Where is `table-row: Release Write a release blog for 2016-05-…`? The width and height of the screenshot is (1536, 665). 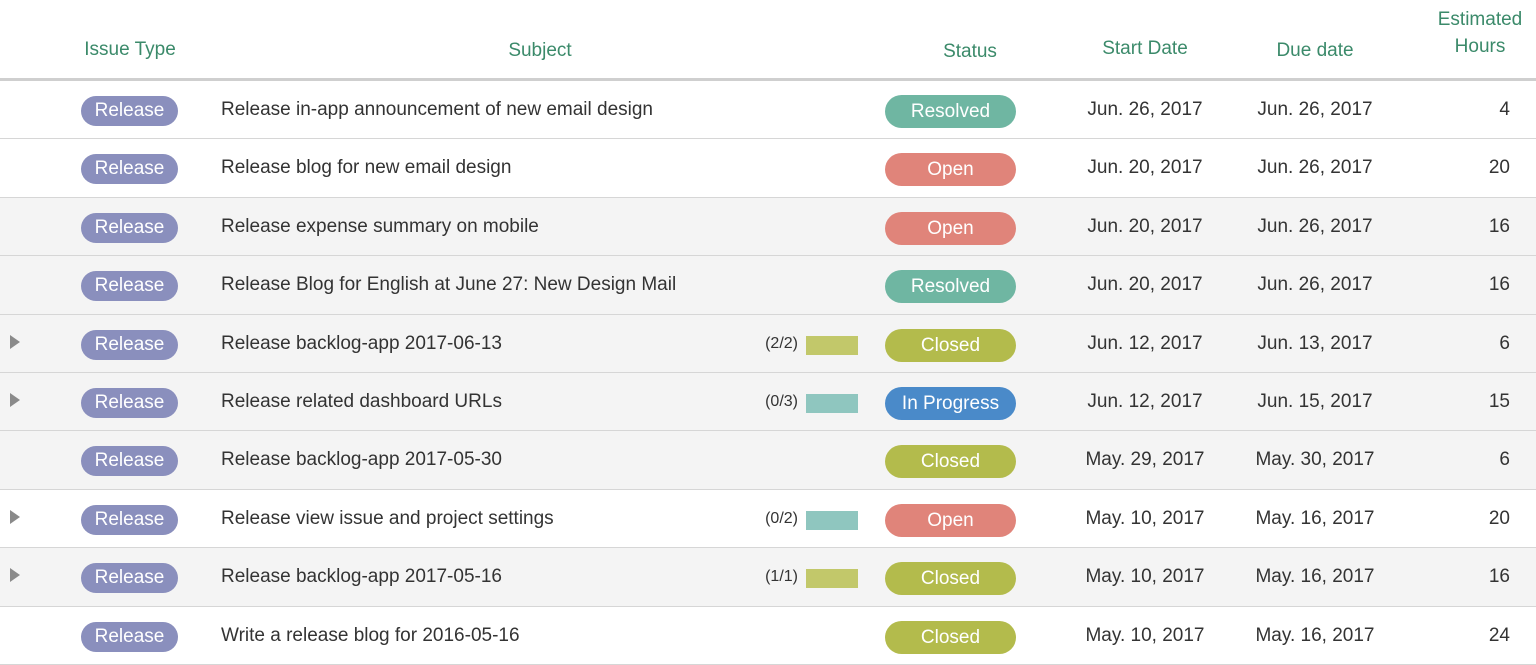
table-row: Release Write a release blog for 2016-05-… is located at coordinates (768, 636).